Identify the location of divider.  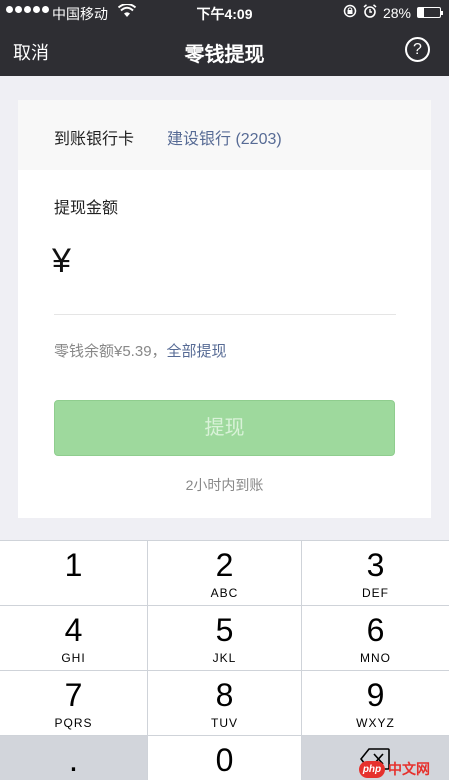
(225, 314).